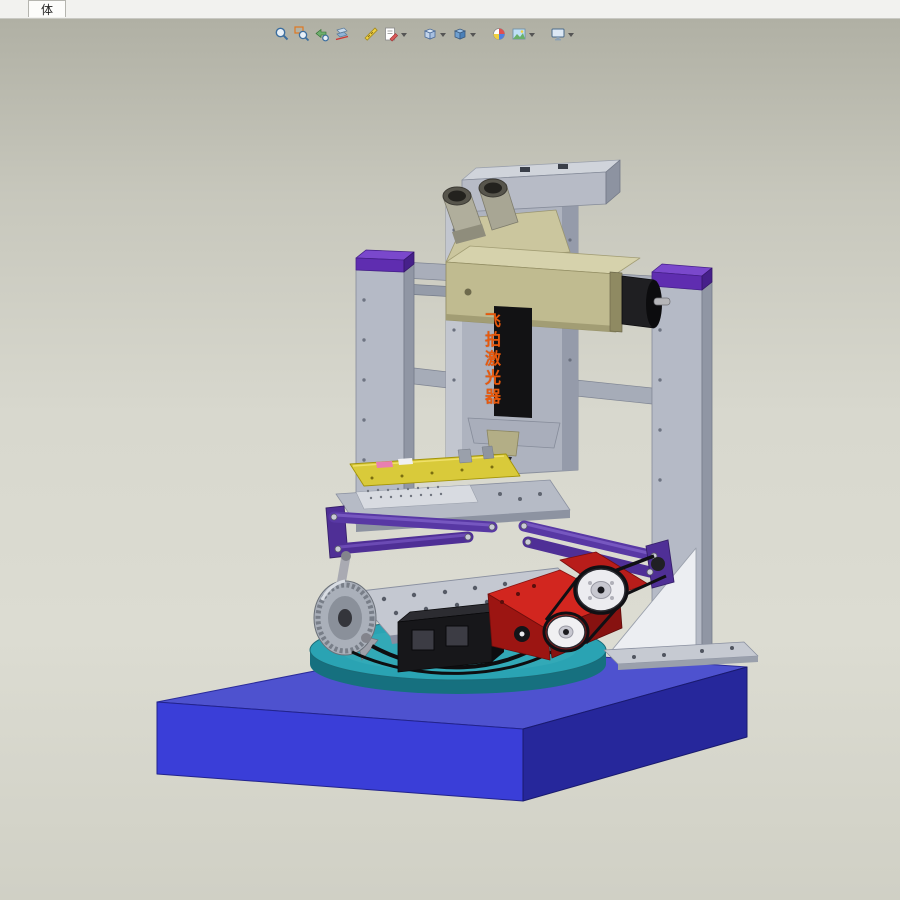 The height and width of the screenshot is (900, 900). What do you see at coordinates (450, 9) in the screenshot?
I see `document-tab-bar: 体` at bounding box center [450, 9].